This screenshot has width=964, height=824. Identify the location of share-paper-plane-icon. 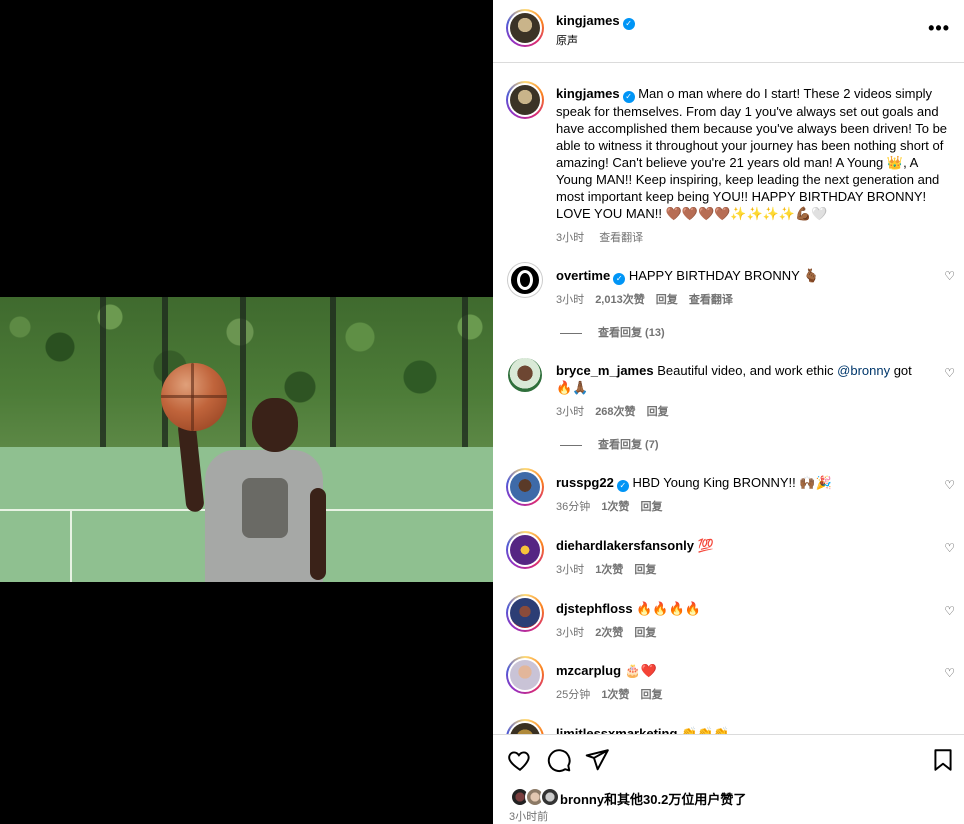
(597, 760).